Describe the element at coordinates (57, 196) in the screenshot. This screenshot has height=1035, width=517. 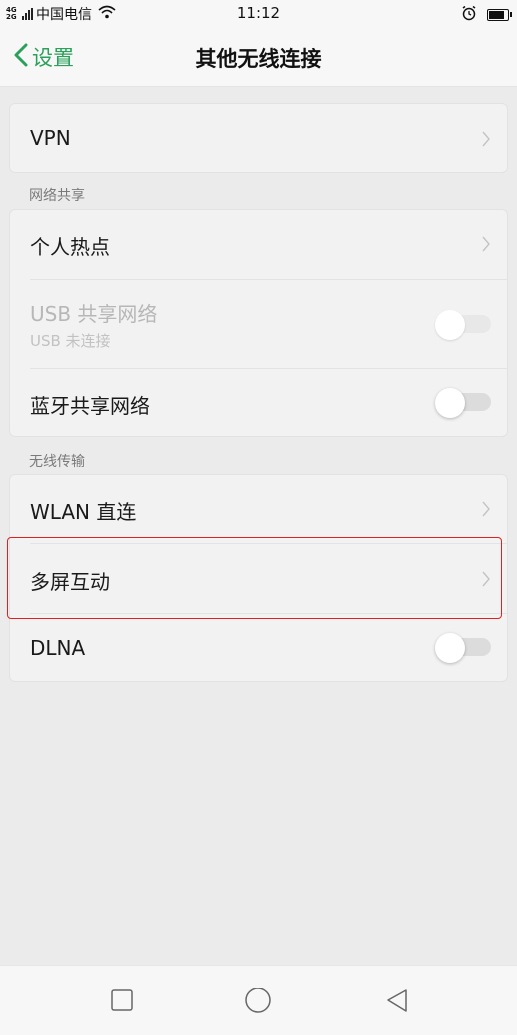
I see `section-header-tethering: 网络共享` at that location.